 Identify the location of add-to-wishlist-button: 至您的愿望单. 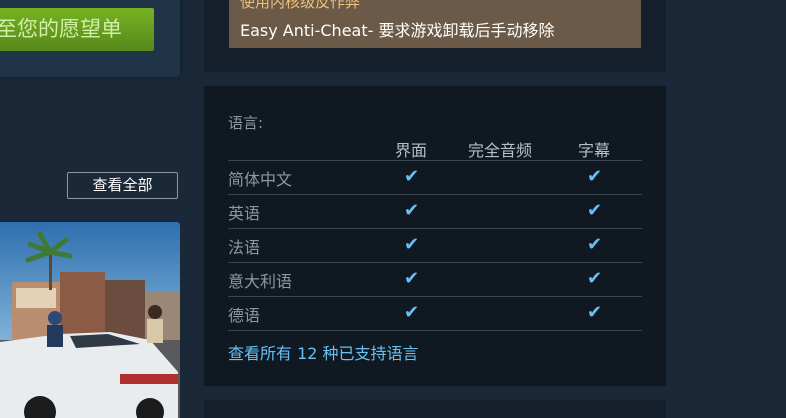
(77, 29).